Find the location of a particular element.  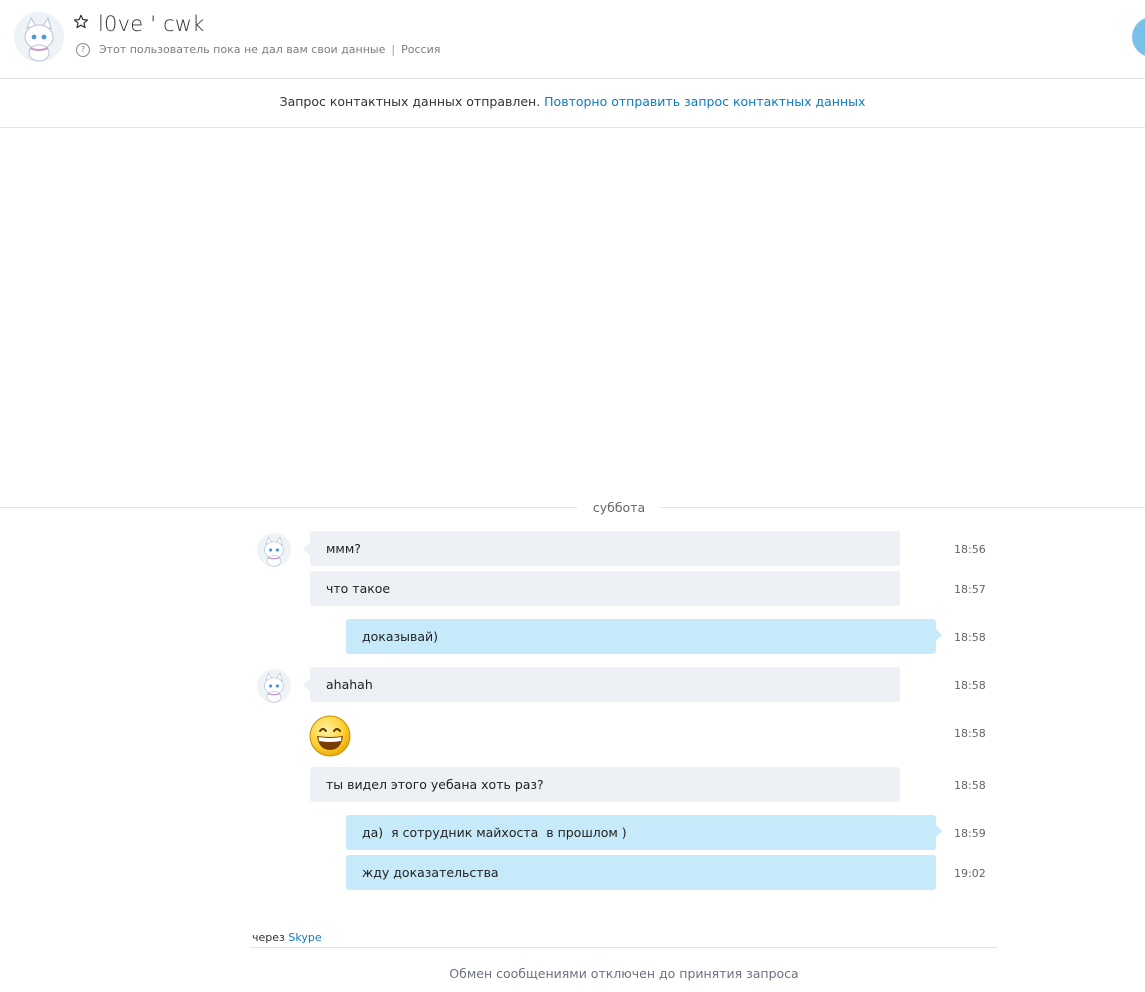

via-prefix: через is located at coordinates (268, 937).